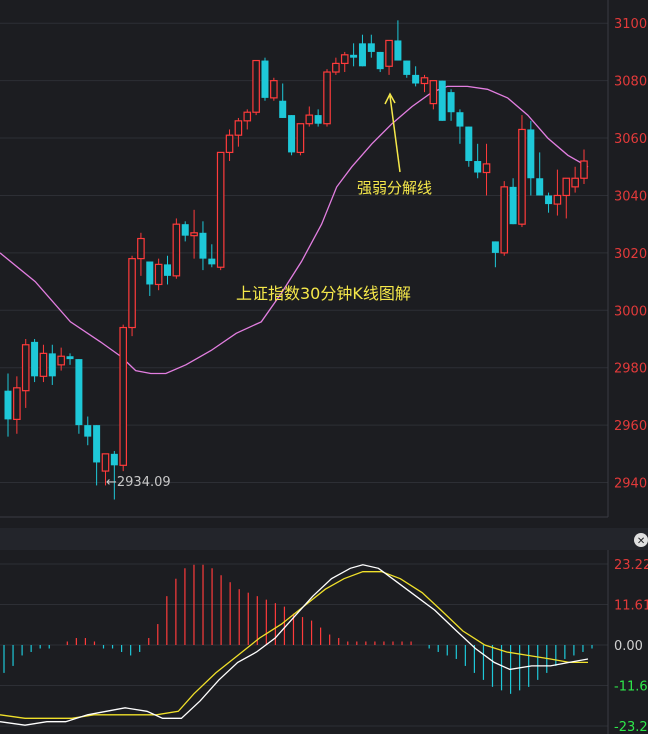 The width and height of the screenshot is (648, 734). I want to click on close-button: ✕, so click(641, 540).